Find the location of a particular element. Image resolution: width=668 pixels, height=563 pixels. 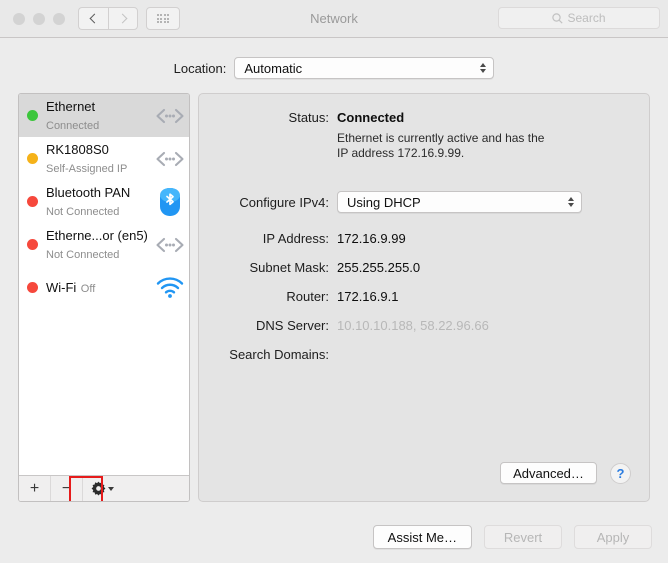

search-input: Search is located at coordinates (579, 18).